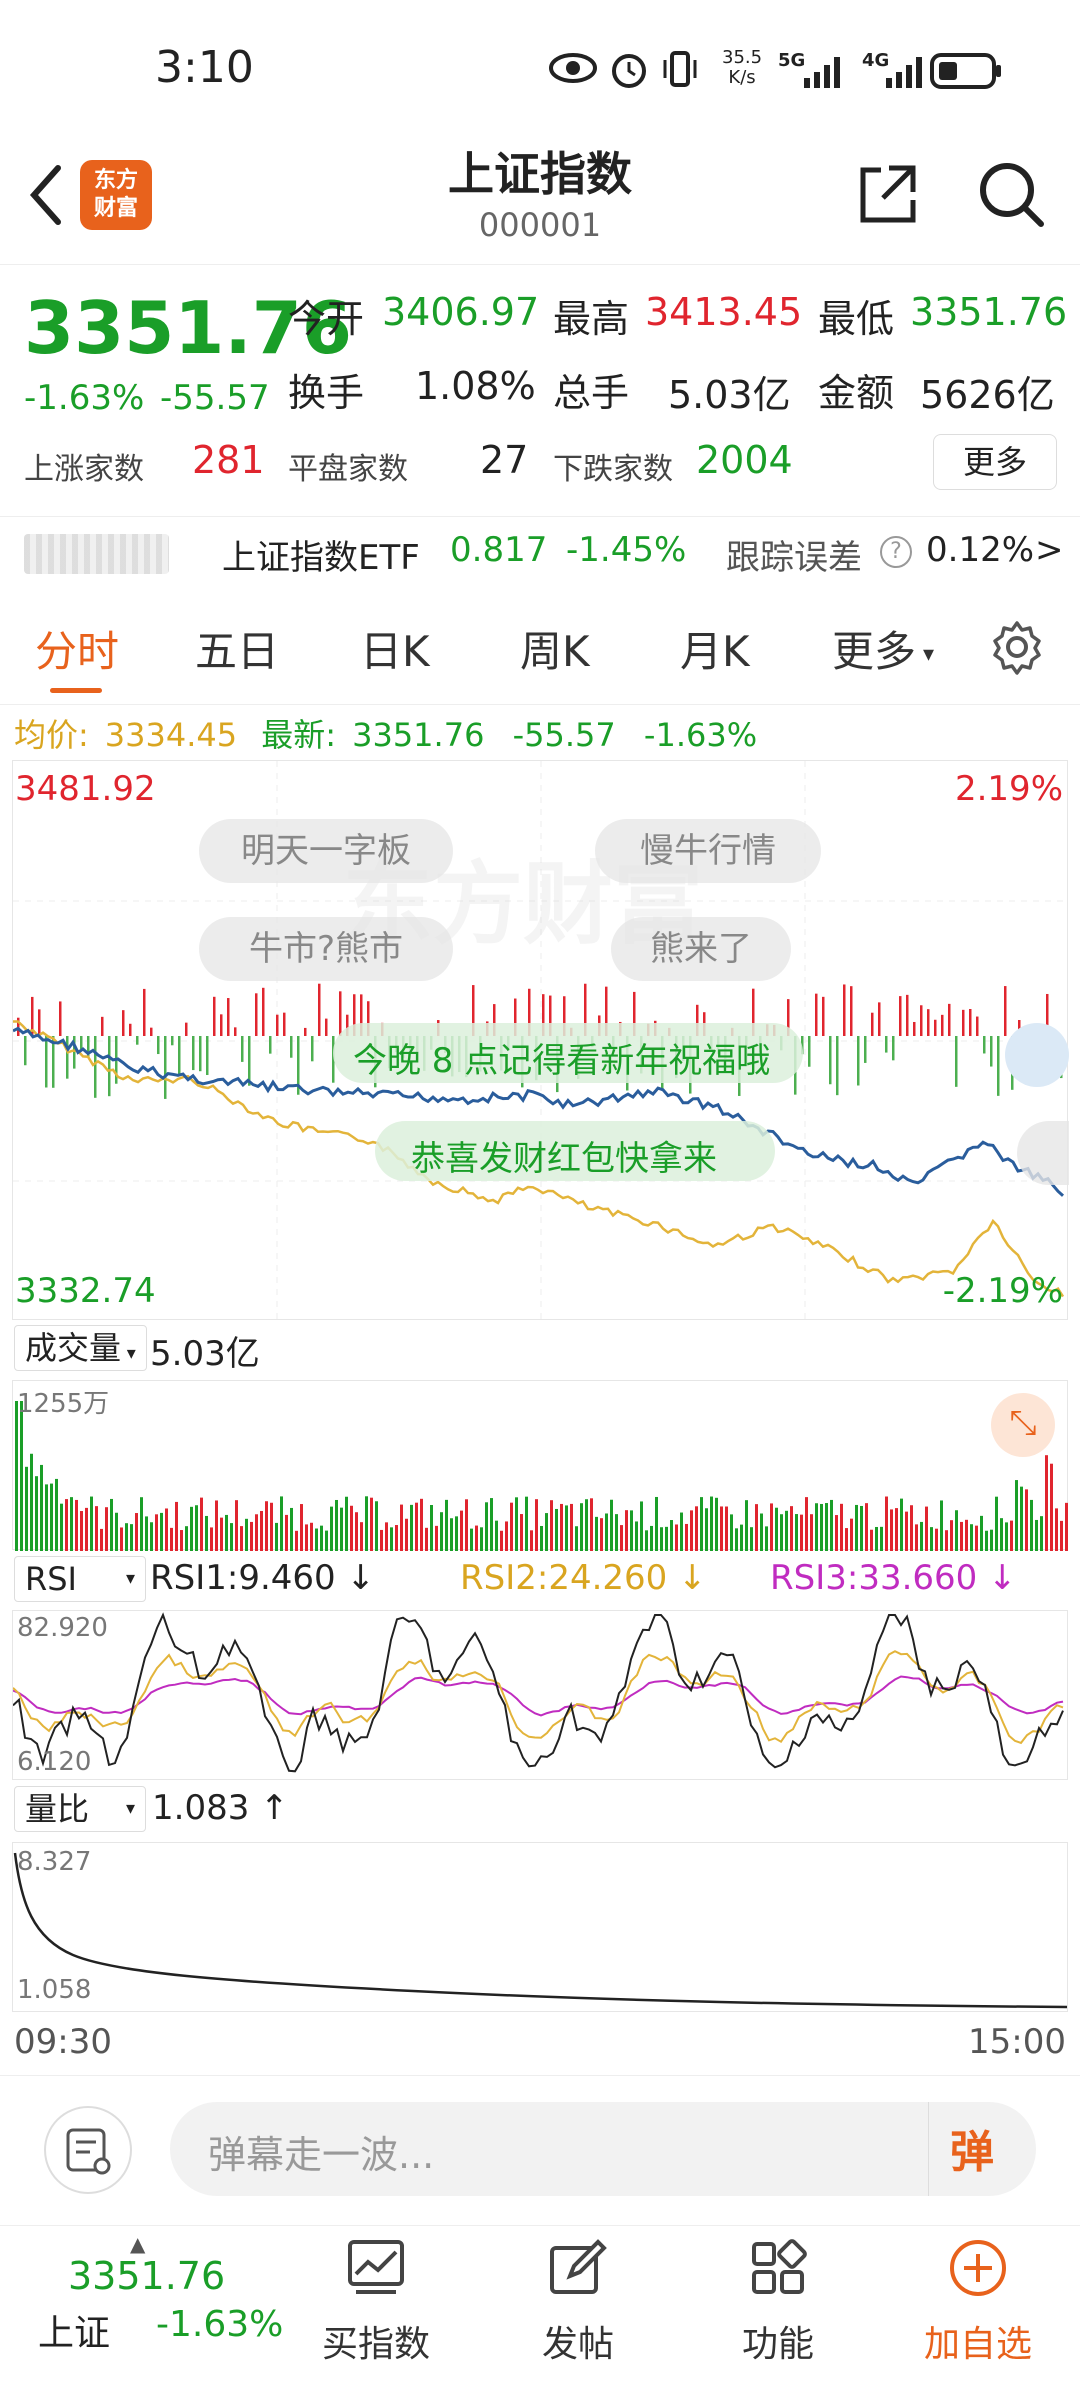 The width and height of the screenshot is (1080, 2400). I want to click on share-icon, so click(887, 194).